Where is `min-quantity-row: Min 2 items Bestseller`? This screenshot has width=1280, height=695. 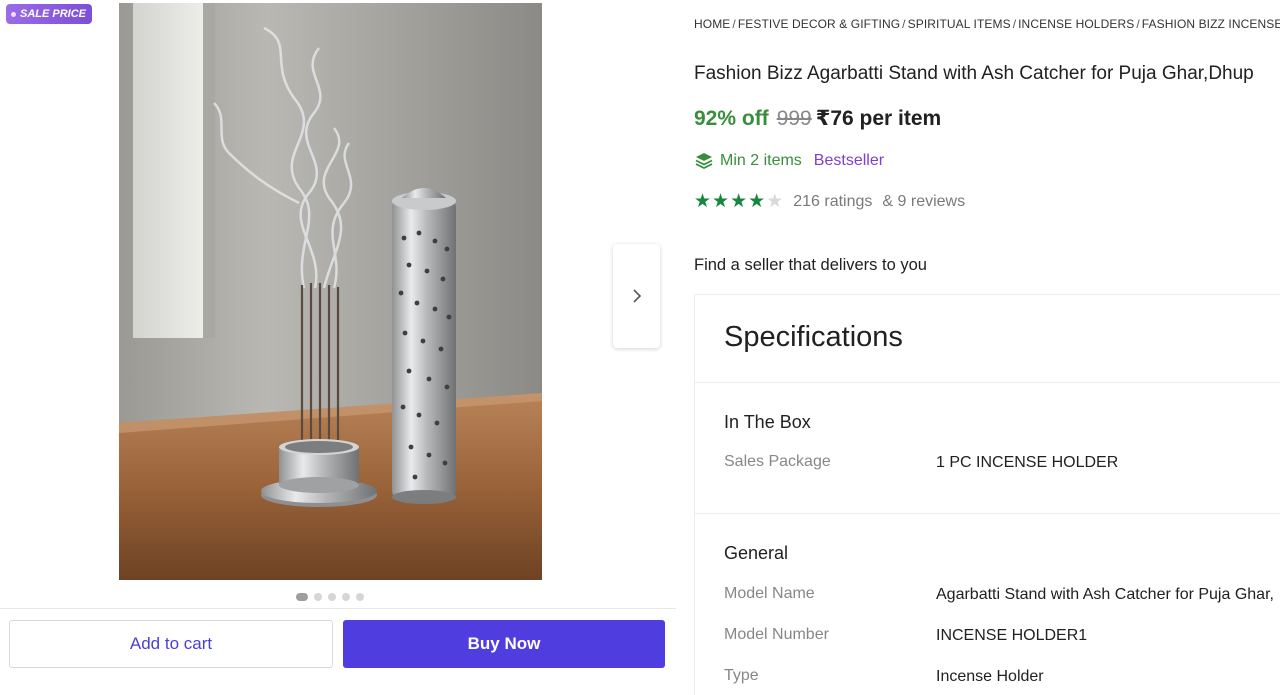 min-quantity-row: Min 2 items Bestseller is located at coordinates (789, 161).